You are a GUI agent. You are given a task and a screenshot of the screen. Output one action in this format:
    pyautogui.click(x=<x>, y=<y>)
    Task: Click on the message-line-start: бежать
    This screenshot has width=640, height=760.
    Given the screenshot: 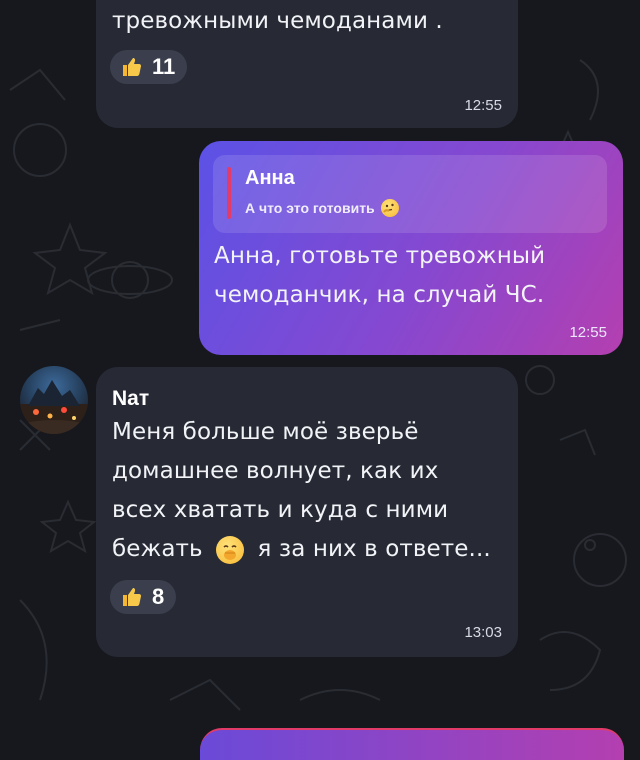 What is the action you would take?
    pyautogui.click(x=157, y=549)
    